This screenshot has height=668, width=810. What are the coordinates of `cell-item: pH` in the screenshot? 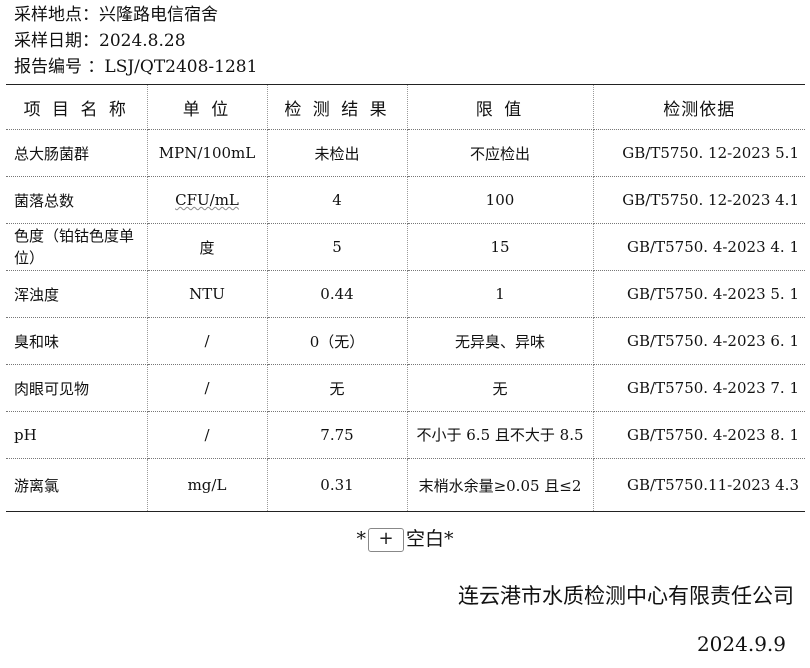 It's located at (77, 435).